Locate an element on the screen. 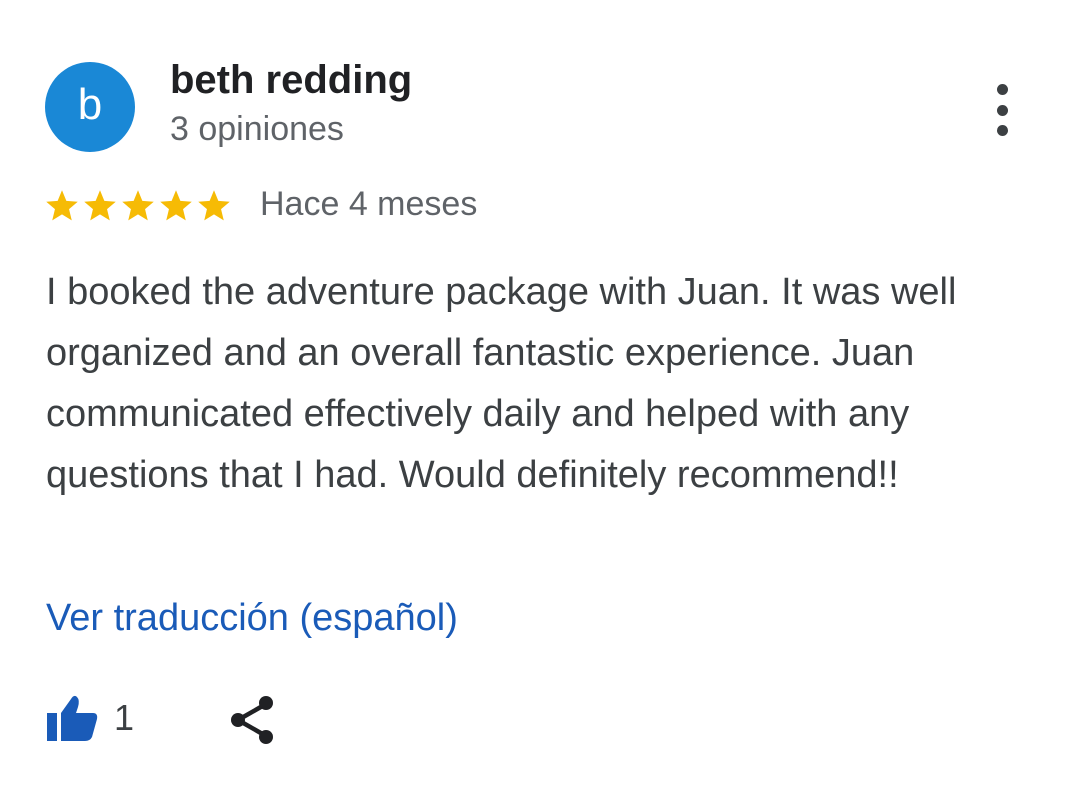  like-button: 1 is located at coordinates (89, 718).